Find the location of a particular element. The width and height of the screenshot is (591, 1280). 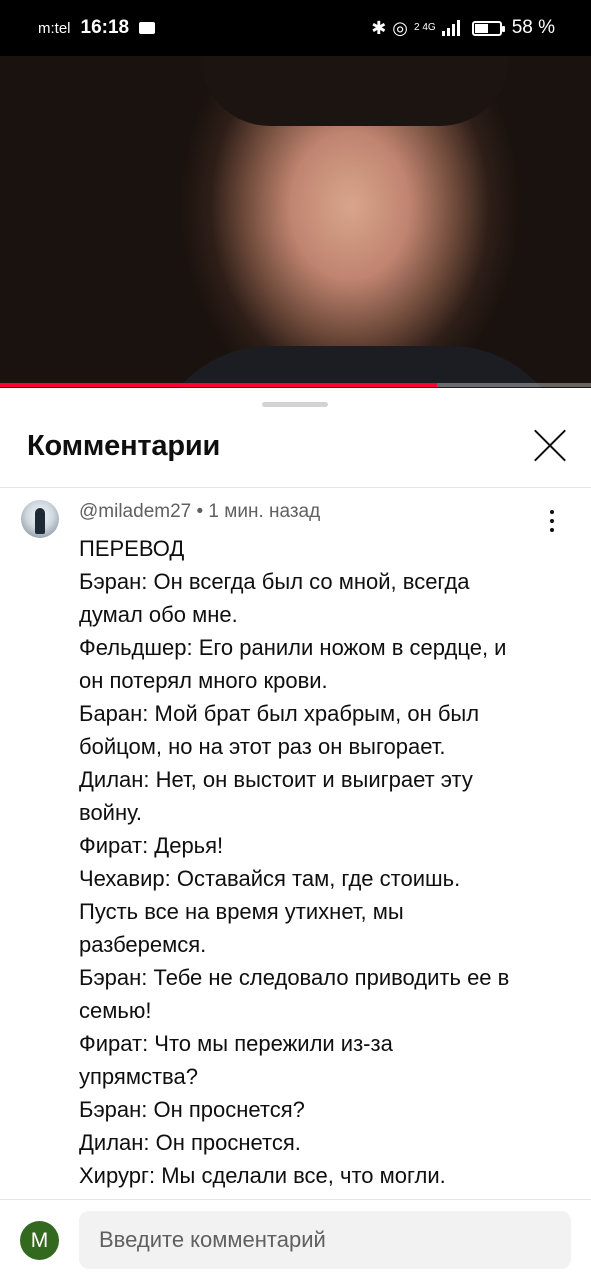

comment-line: Хирург: Мы сделали все, что могли. is located at coordinates (262, 1175).